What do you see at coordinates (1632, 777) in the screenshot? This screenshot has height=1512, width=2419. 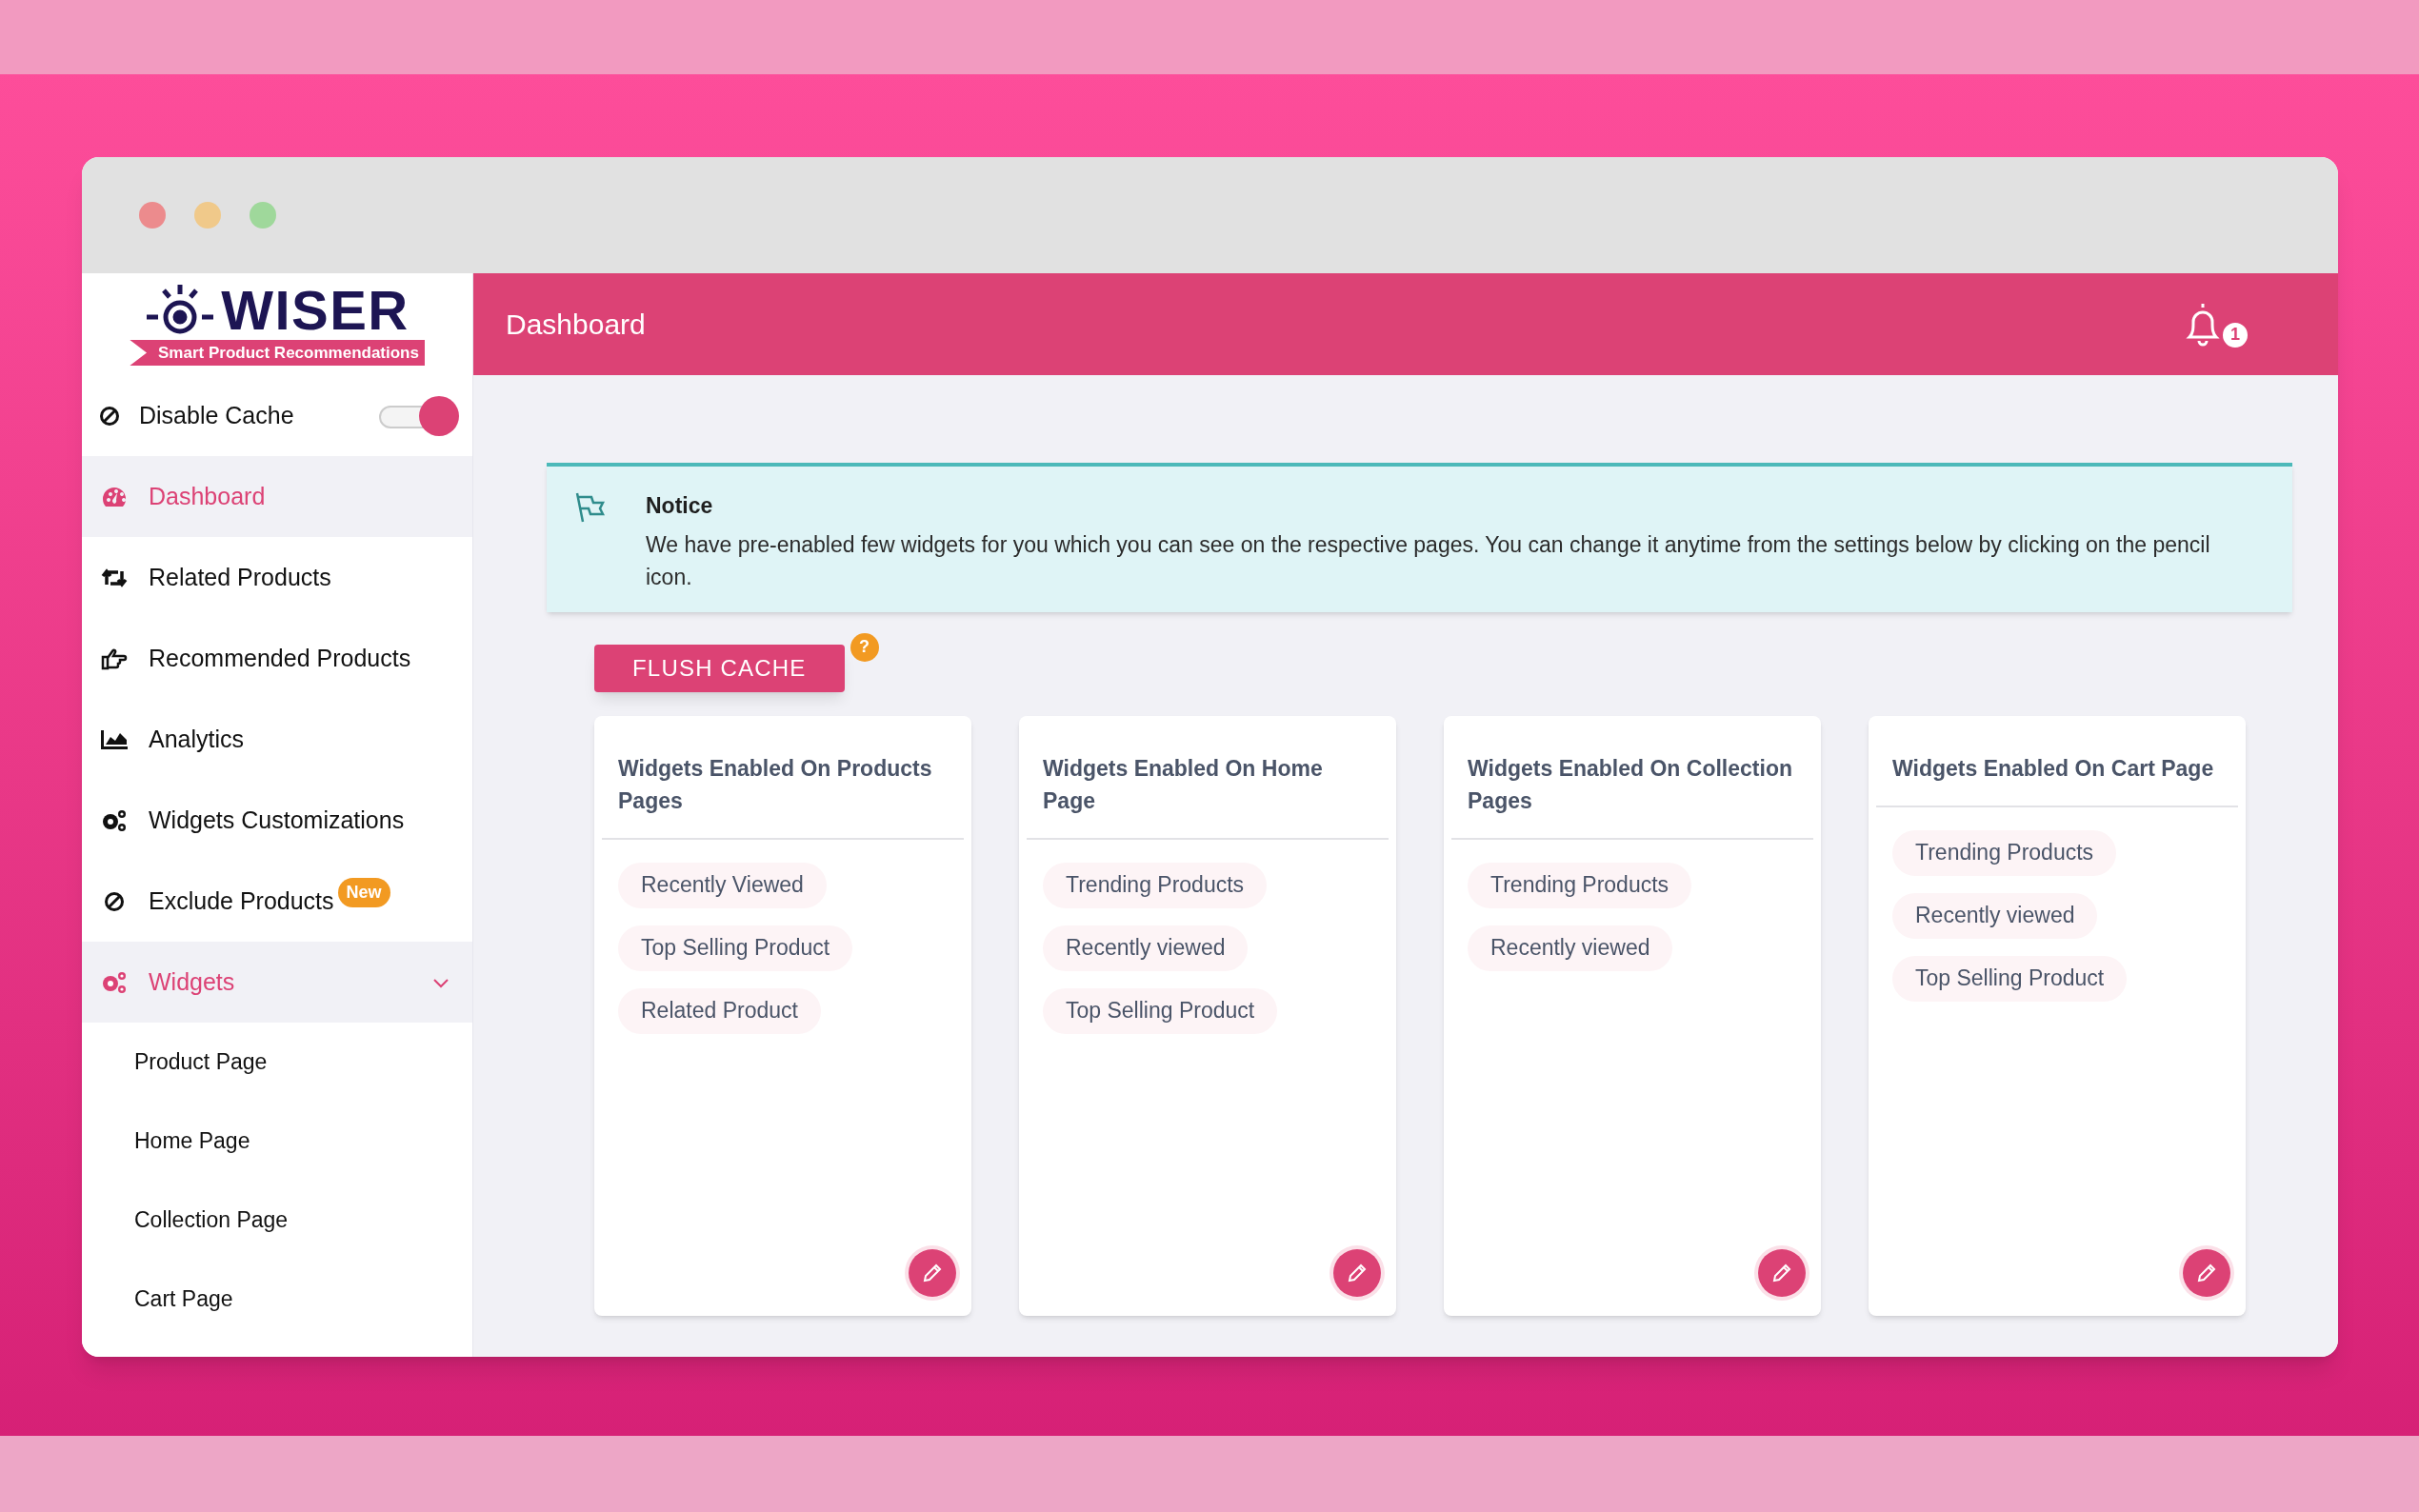 I see `card-title: Widgets Enabled On Collection Pages` at bounding box center [1632, 777].